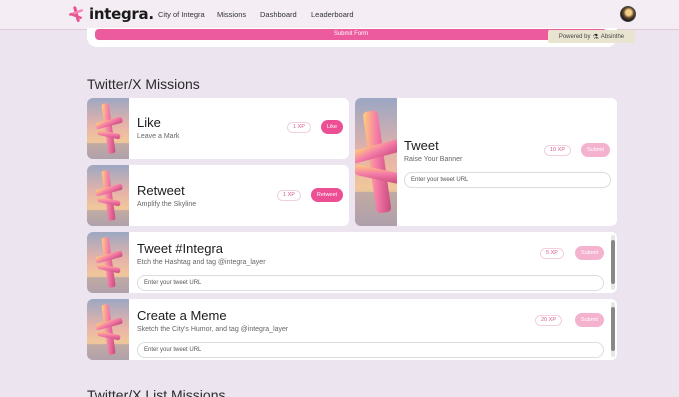  What do you see at coordinates (156, 392) in the screenshot?
I see `section-title-twitter-list-missions: Twitter/X List Missions` at bounding box center [156, 392].